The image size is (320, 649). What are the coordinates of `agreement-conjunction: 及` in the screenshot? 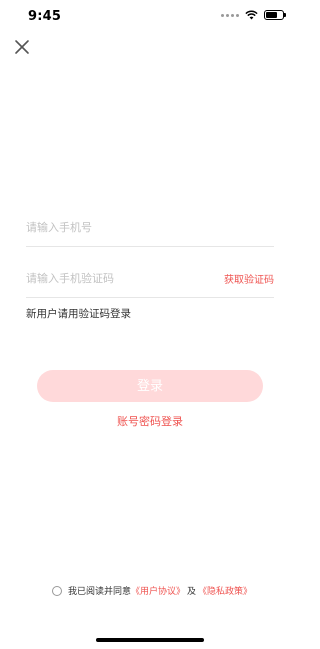 It's located at (192, 592).